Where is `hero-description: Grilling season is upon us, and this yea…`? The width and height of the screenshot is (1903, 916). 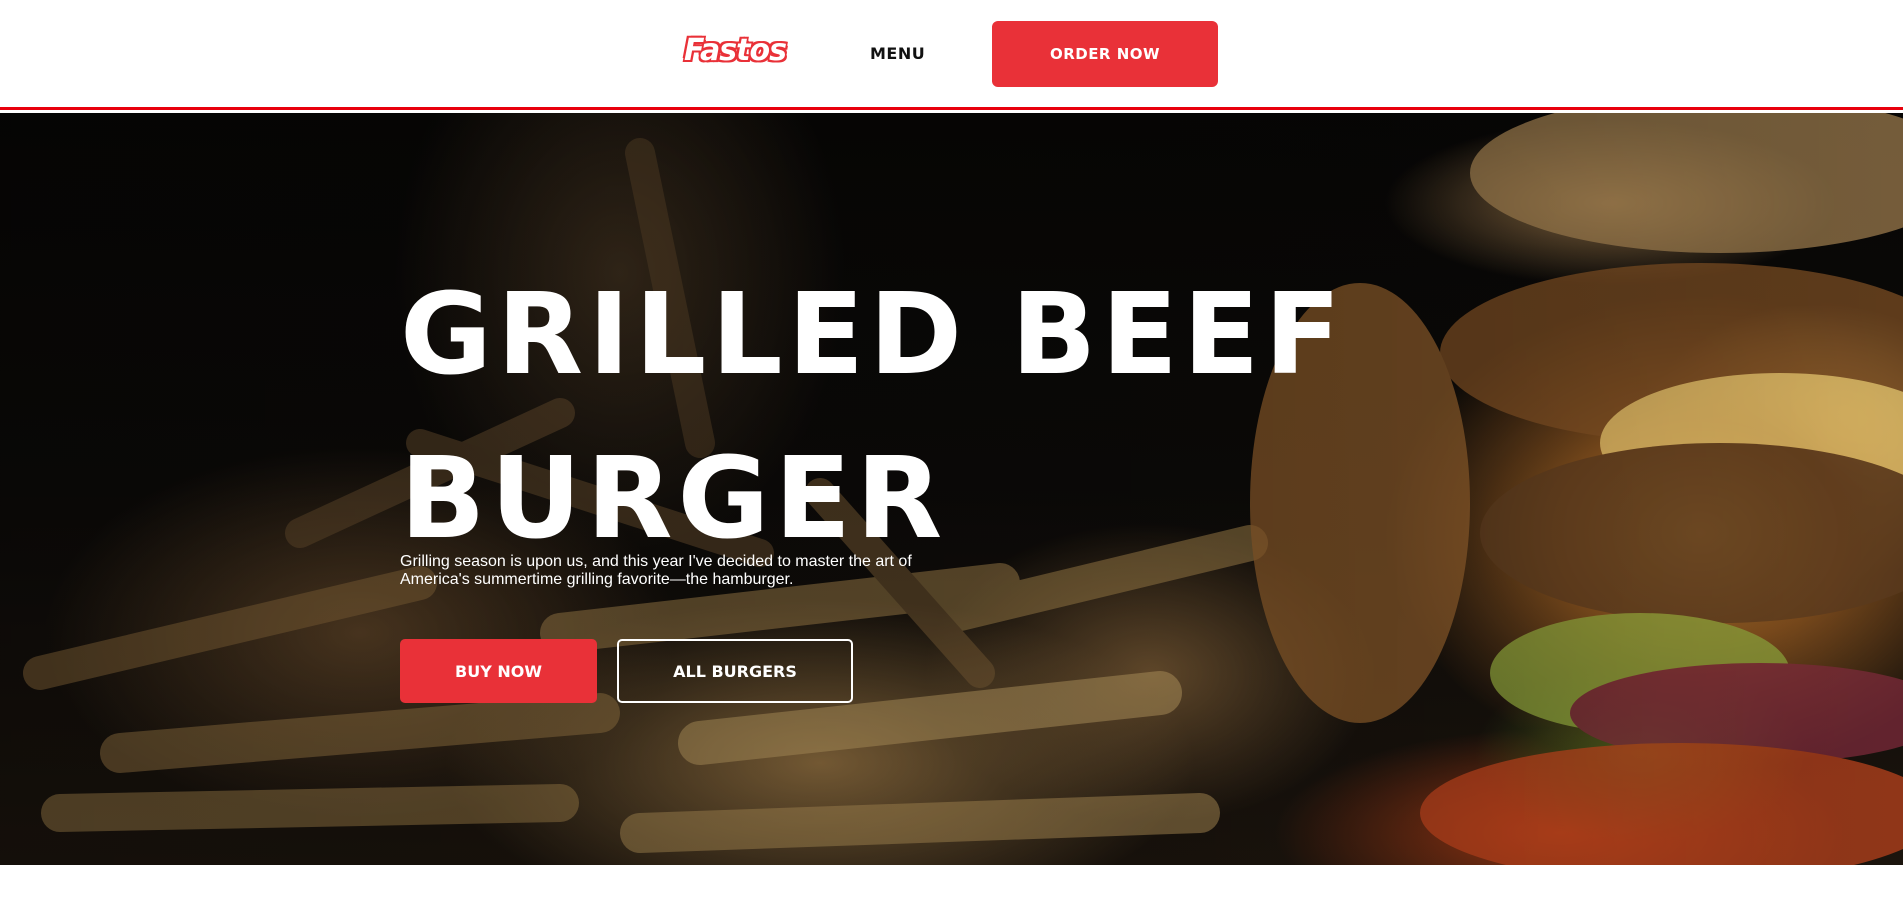
hero-description: Grilling season is upon us, and this yea… is located at coordinates (656, 570).